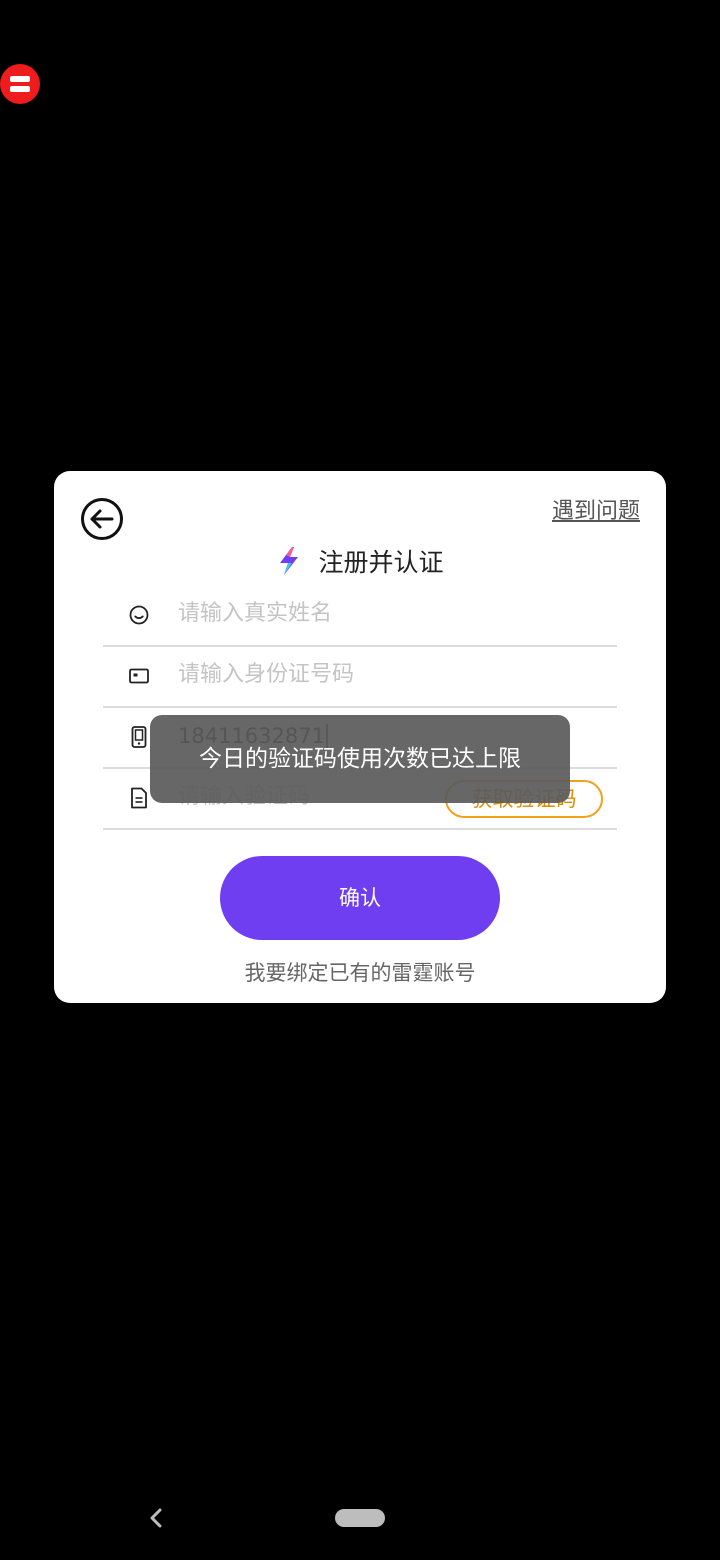 Image resolution: width=720 pixels, height=1560 pixels. Describe the element at coordinates (139, 798) in the screenshot. I see `document-icon` at that location.